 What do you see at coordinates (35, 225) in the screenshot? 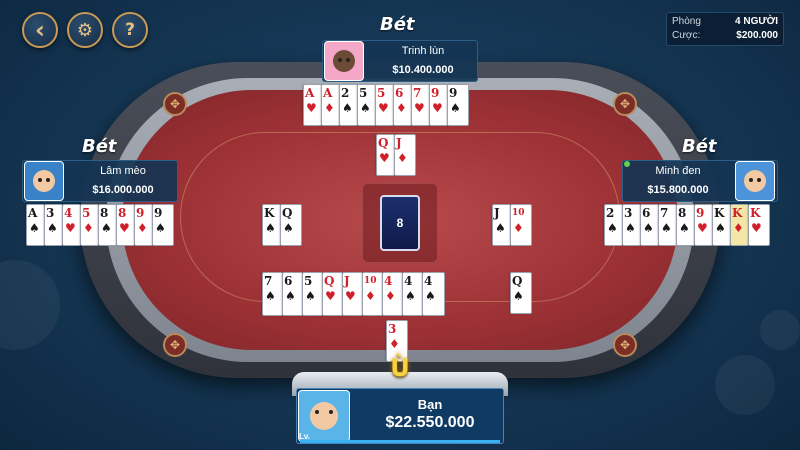
I see `playing-card: A ♠` at bounding box center [35, 225].